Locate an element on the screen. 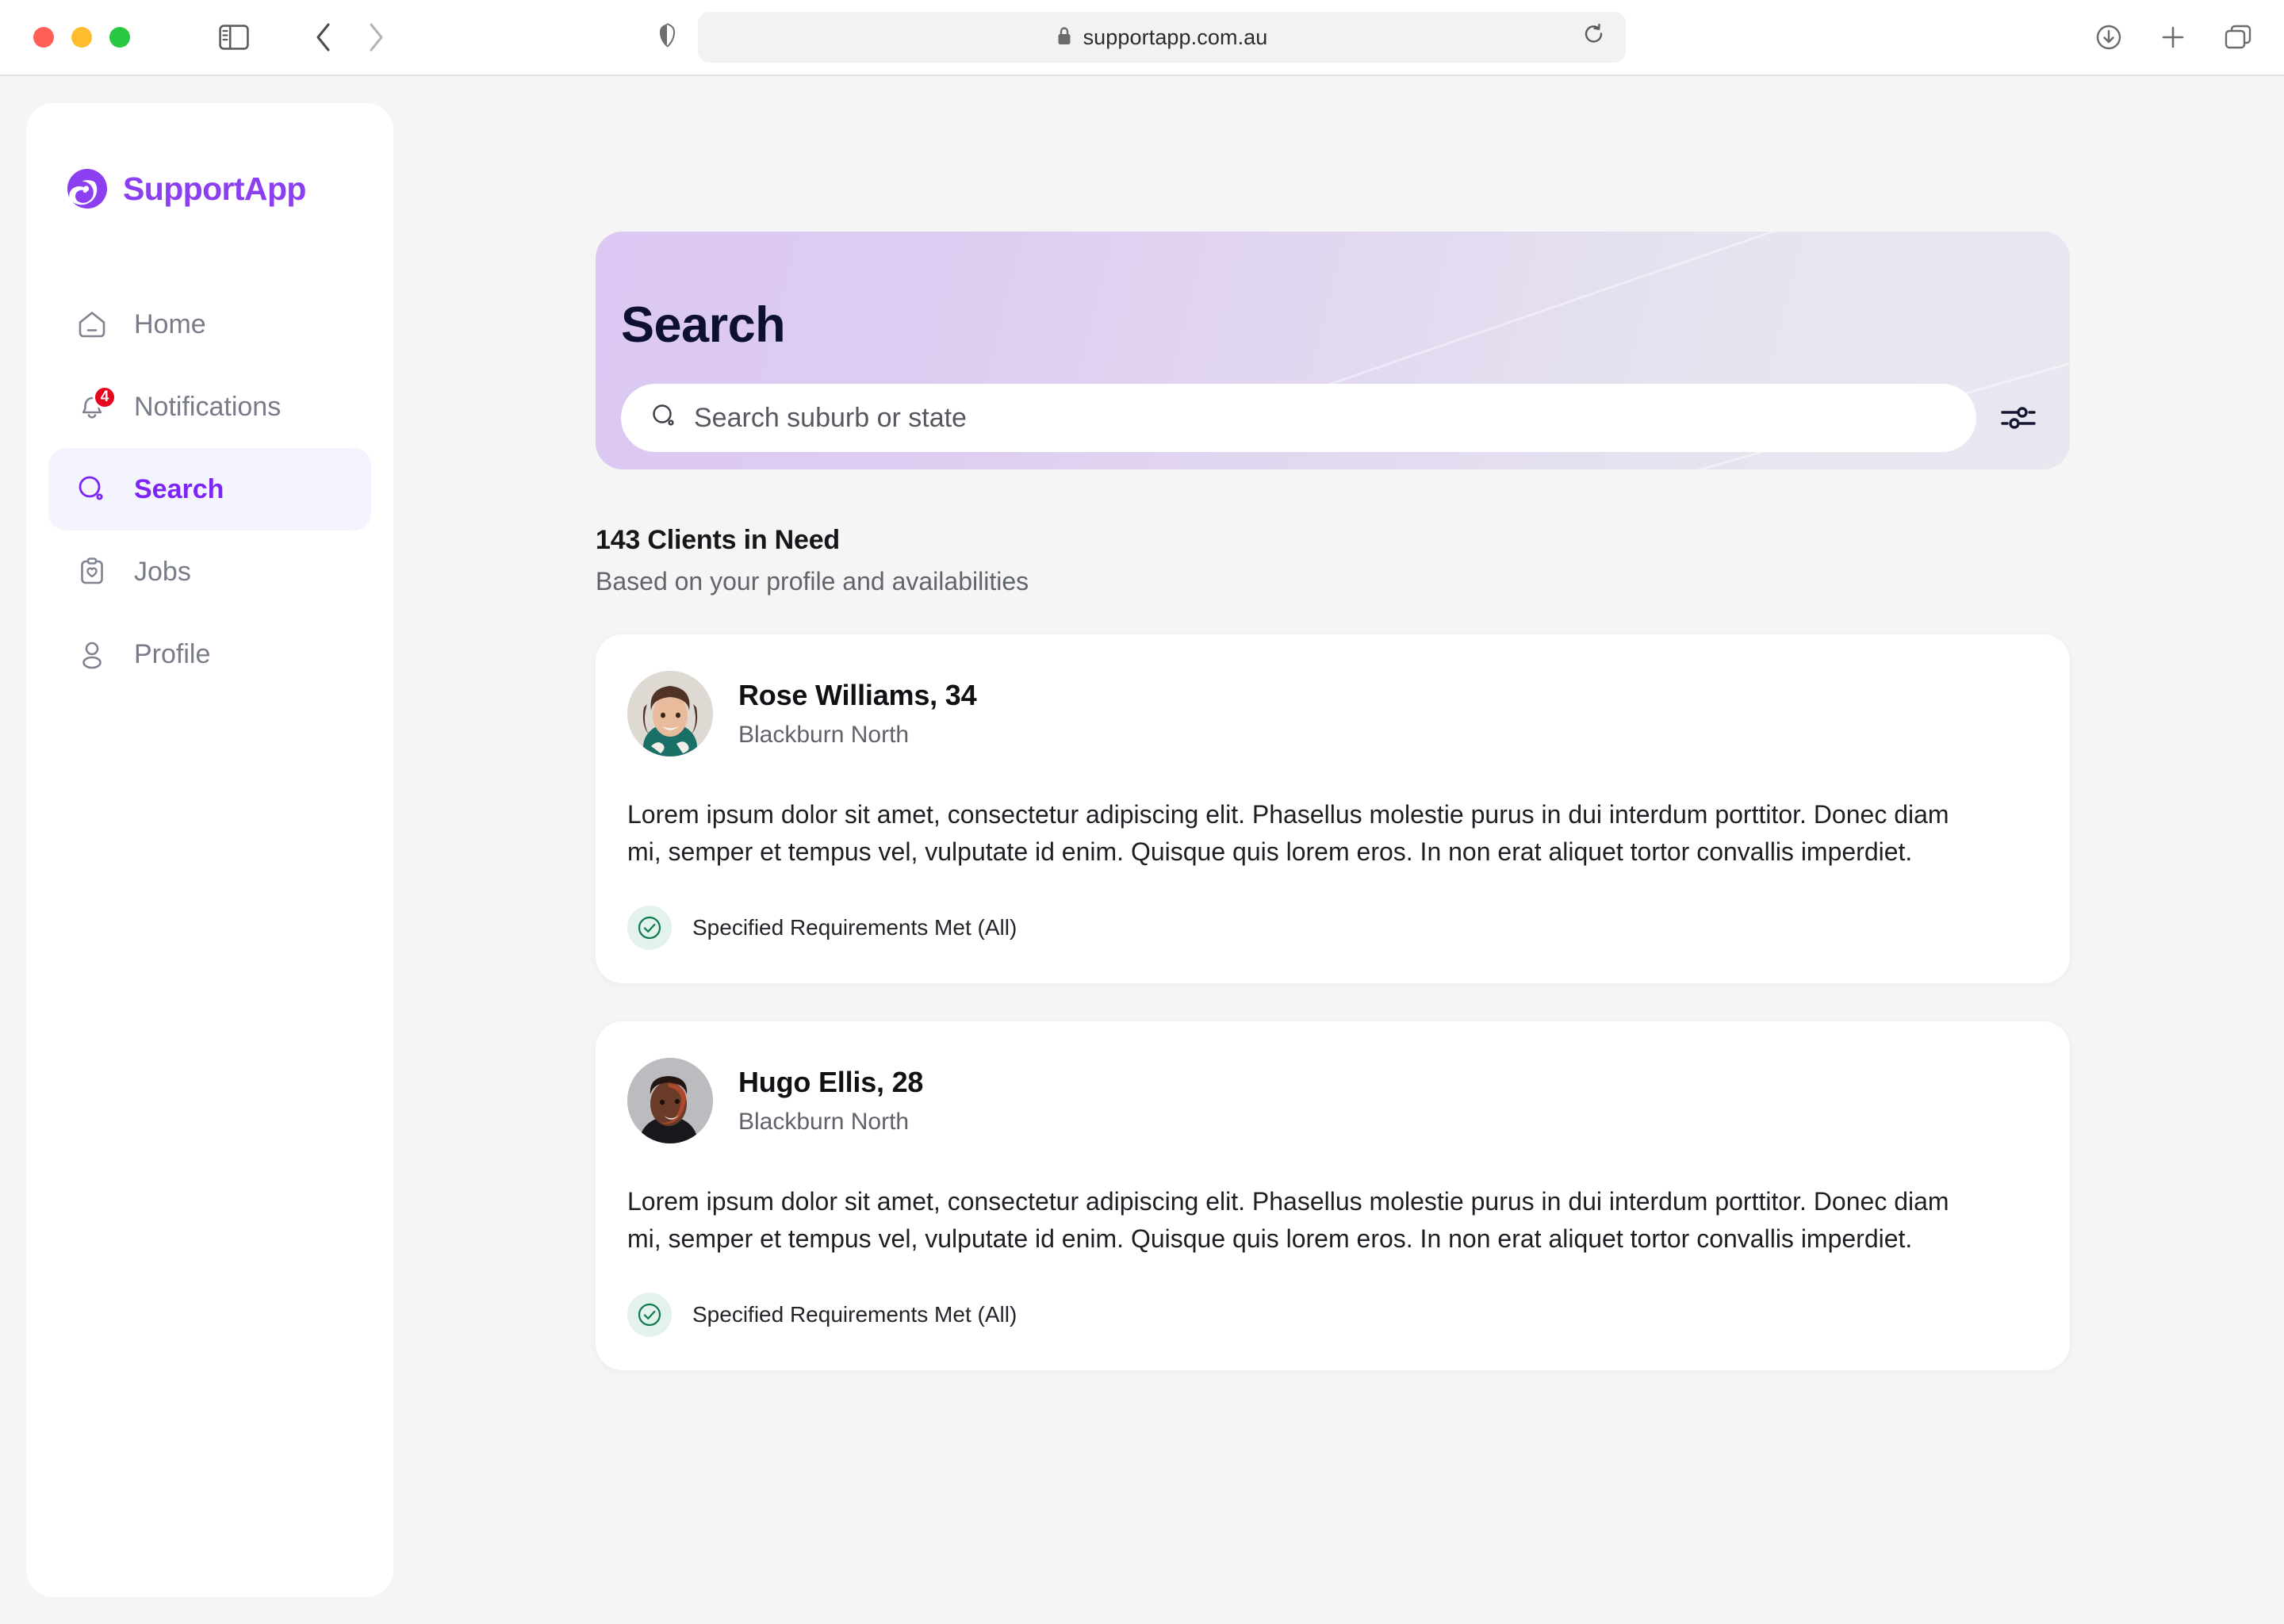  address-bar-area: supportapp.com.au is located at coordinates (1142, 37).